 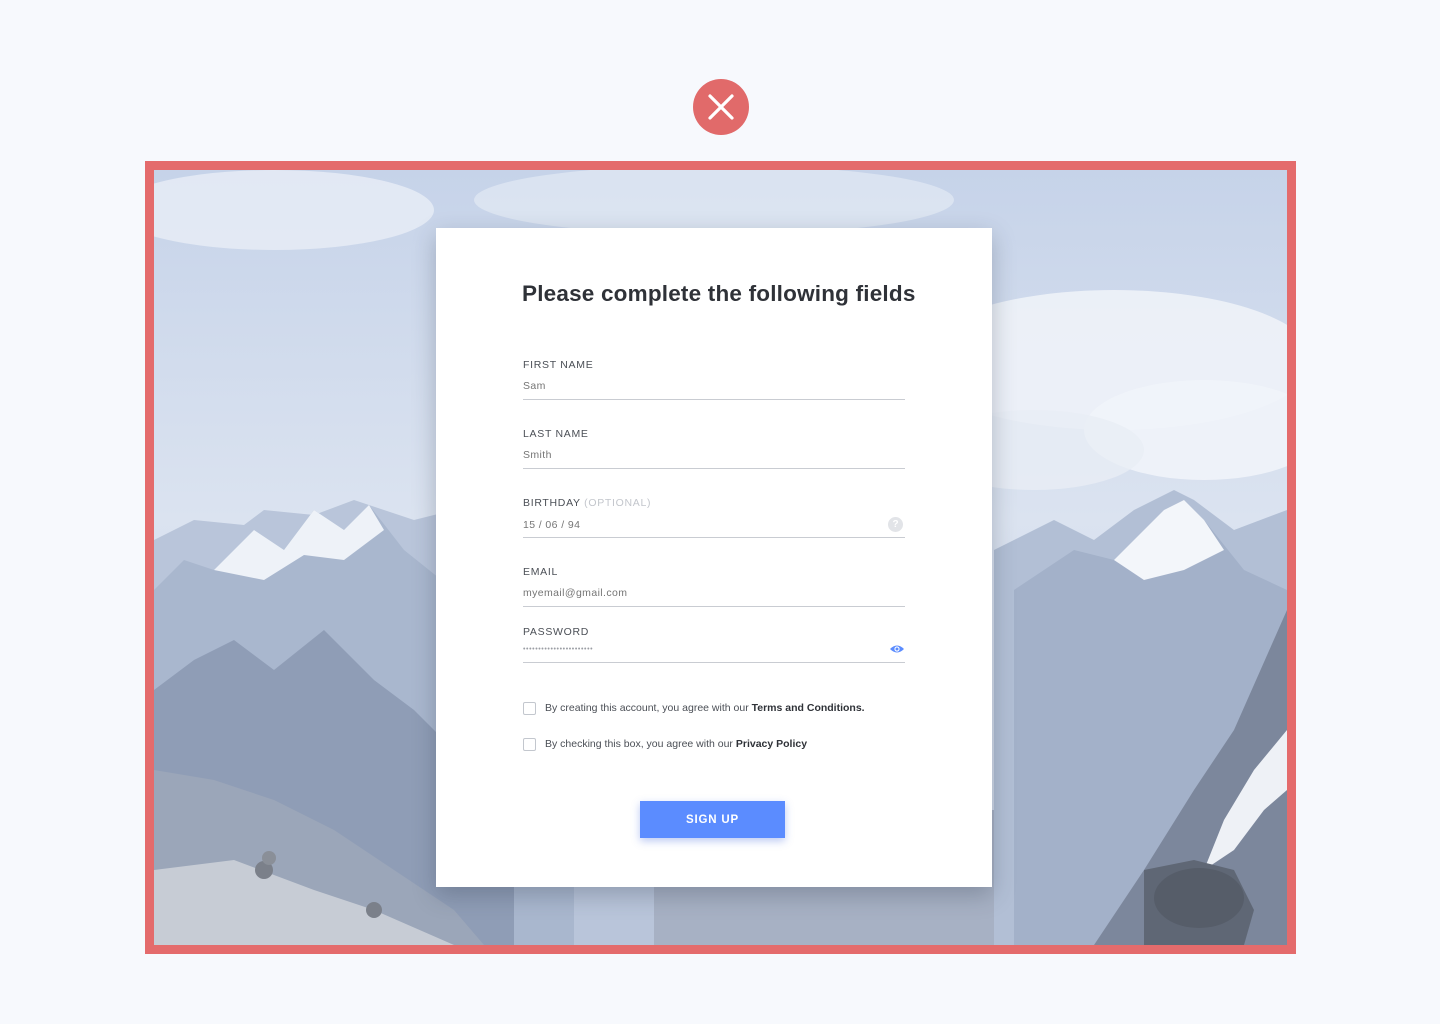 What do you see at coordinates (895, 524) in the screenshot?
I see `help-icon: ?` at bounding box center [895, 524].